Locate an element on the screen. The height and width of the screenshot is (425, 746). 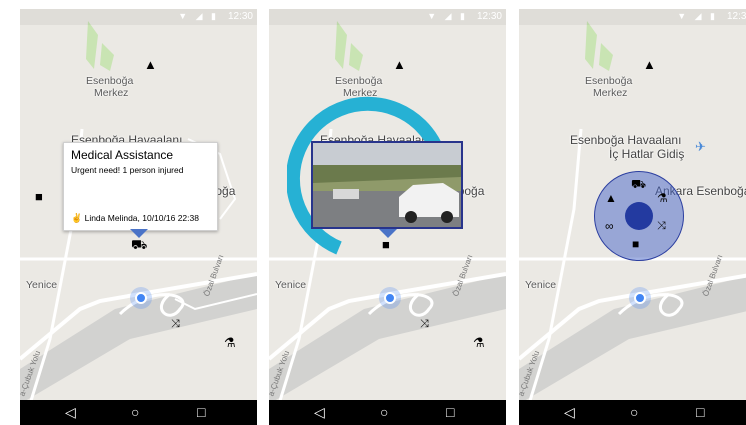
radial-menu: ⛟ ⚗ ⤨ ■ ∞ ▲ is located at coordinates (639, 216).